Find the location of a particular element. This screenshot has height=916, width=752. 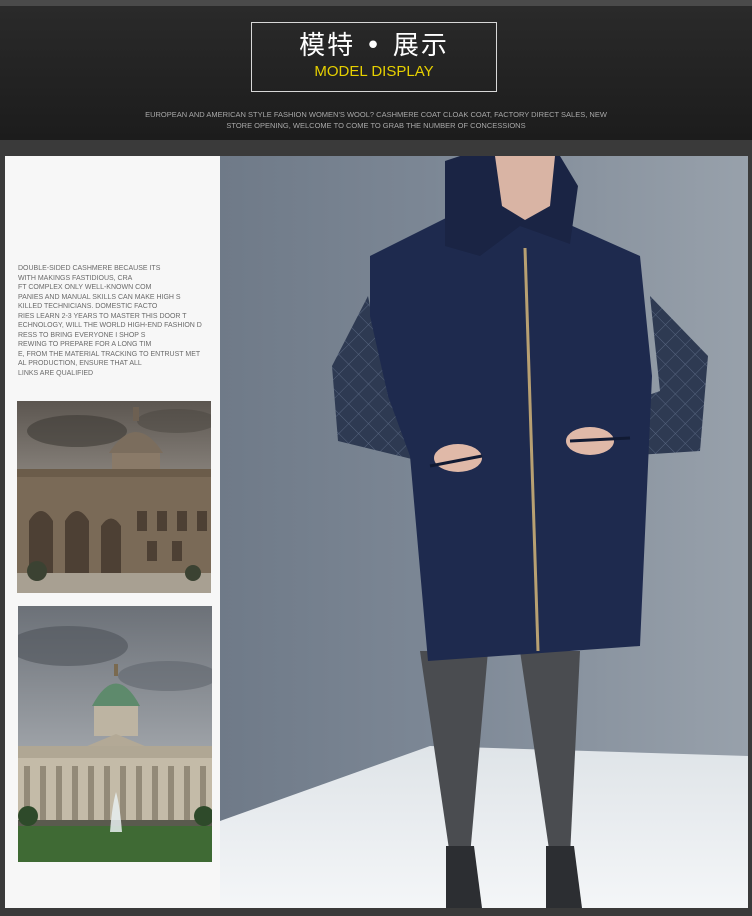

description-line: WITH MAKINGS FASTIDIOUS, CRA is located at coordinates (75, 278).